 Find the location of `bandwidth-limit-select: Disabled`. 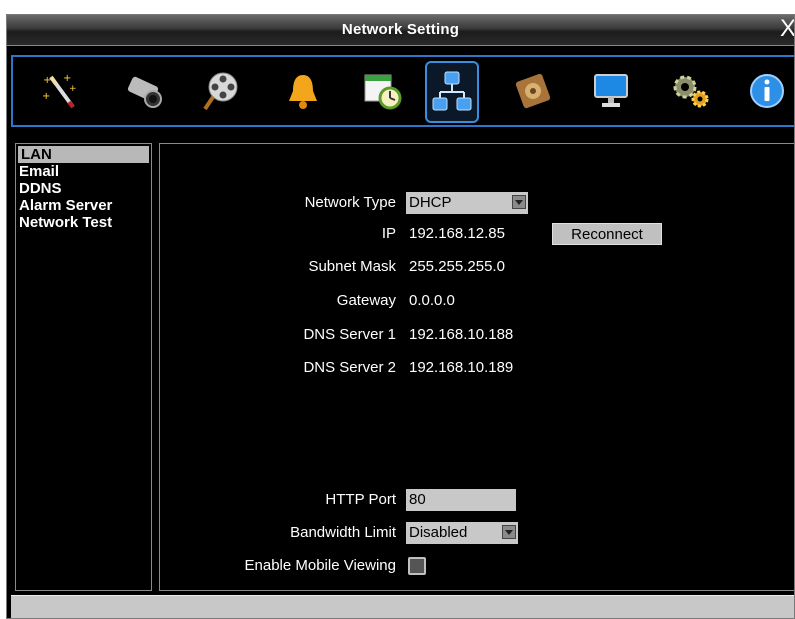

bandwidth-limit-select: Disabled is located at coordinates (462, 533).